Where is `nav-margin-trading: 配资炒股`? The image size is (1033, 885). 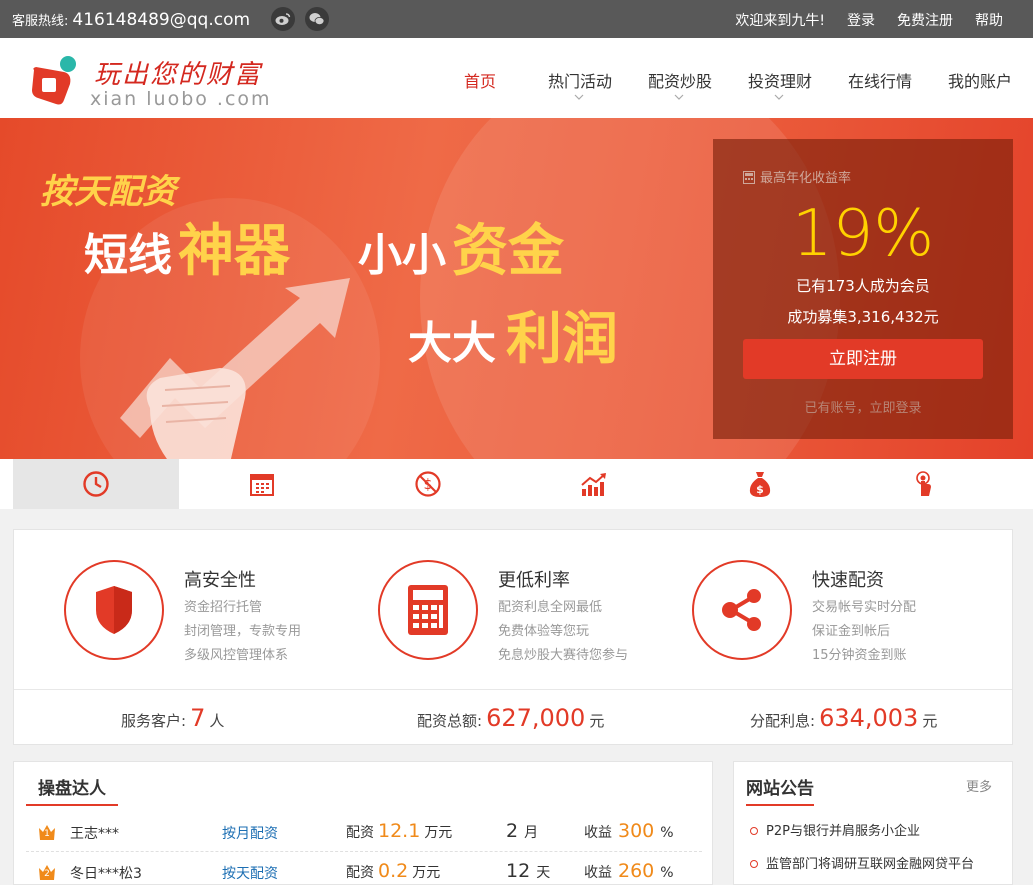 nav-margin-trading: 配资炒股 is located at coordinates (680, 78).